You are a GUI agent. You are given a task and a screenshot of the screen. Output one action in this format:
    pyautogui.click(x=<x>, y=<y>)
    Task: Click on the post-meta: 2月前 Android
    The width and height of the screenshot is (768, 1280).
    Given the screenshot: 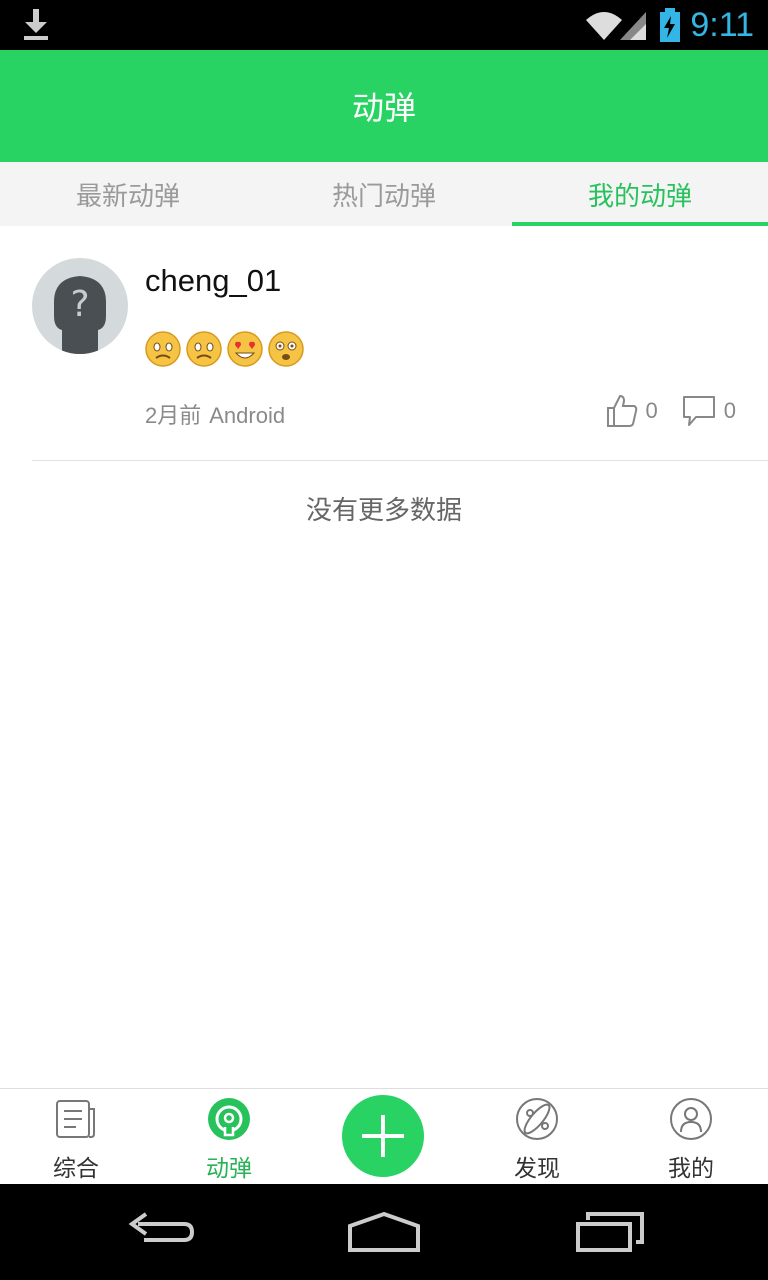 What is the action you would take?
    pyautogui.click(x=215, y=414)
    